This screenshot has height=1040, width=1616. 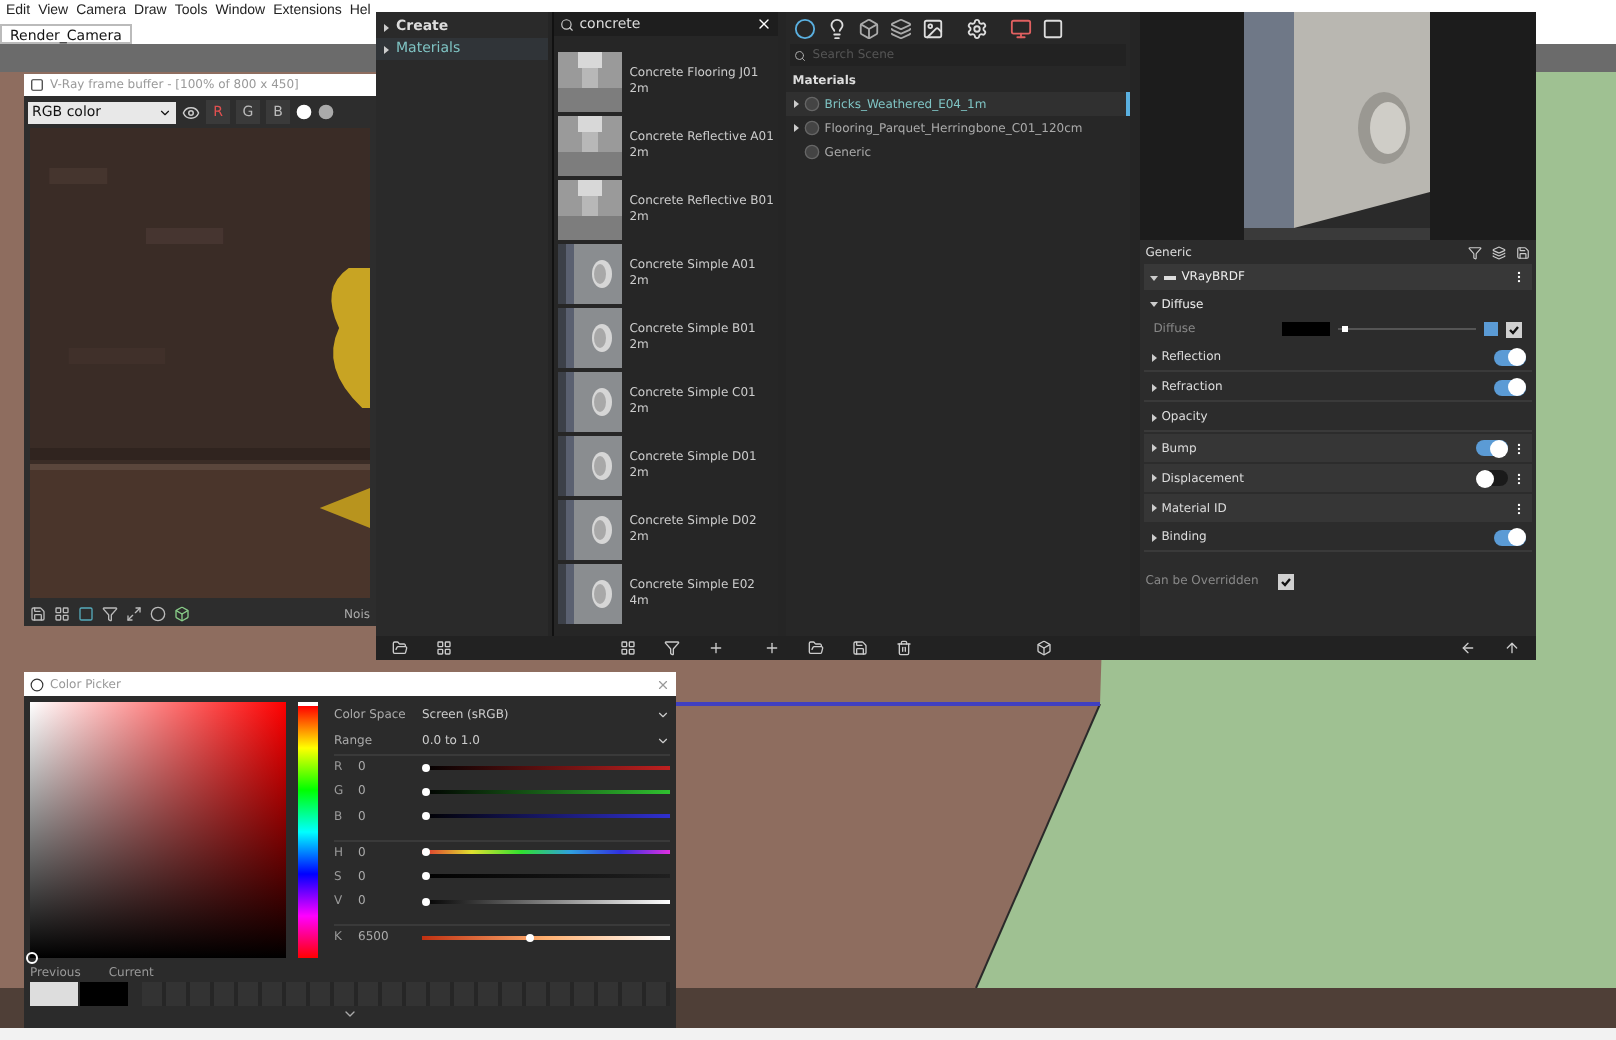 What do you see at coordinates (837, 28) in the screenshot?
I see `lightbulb-icon` at bounding box center [837, 28].